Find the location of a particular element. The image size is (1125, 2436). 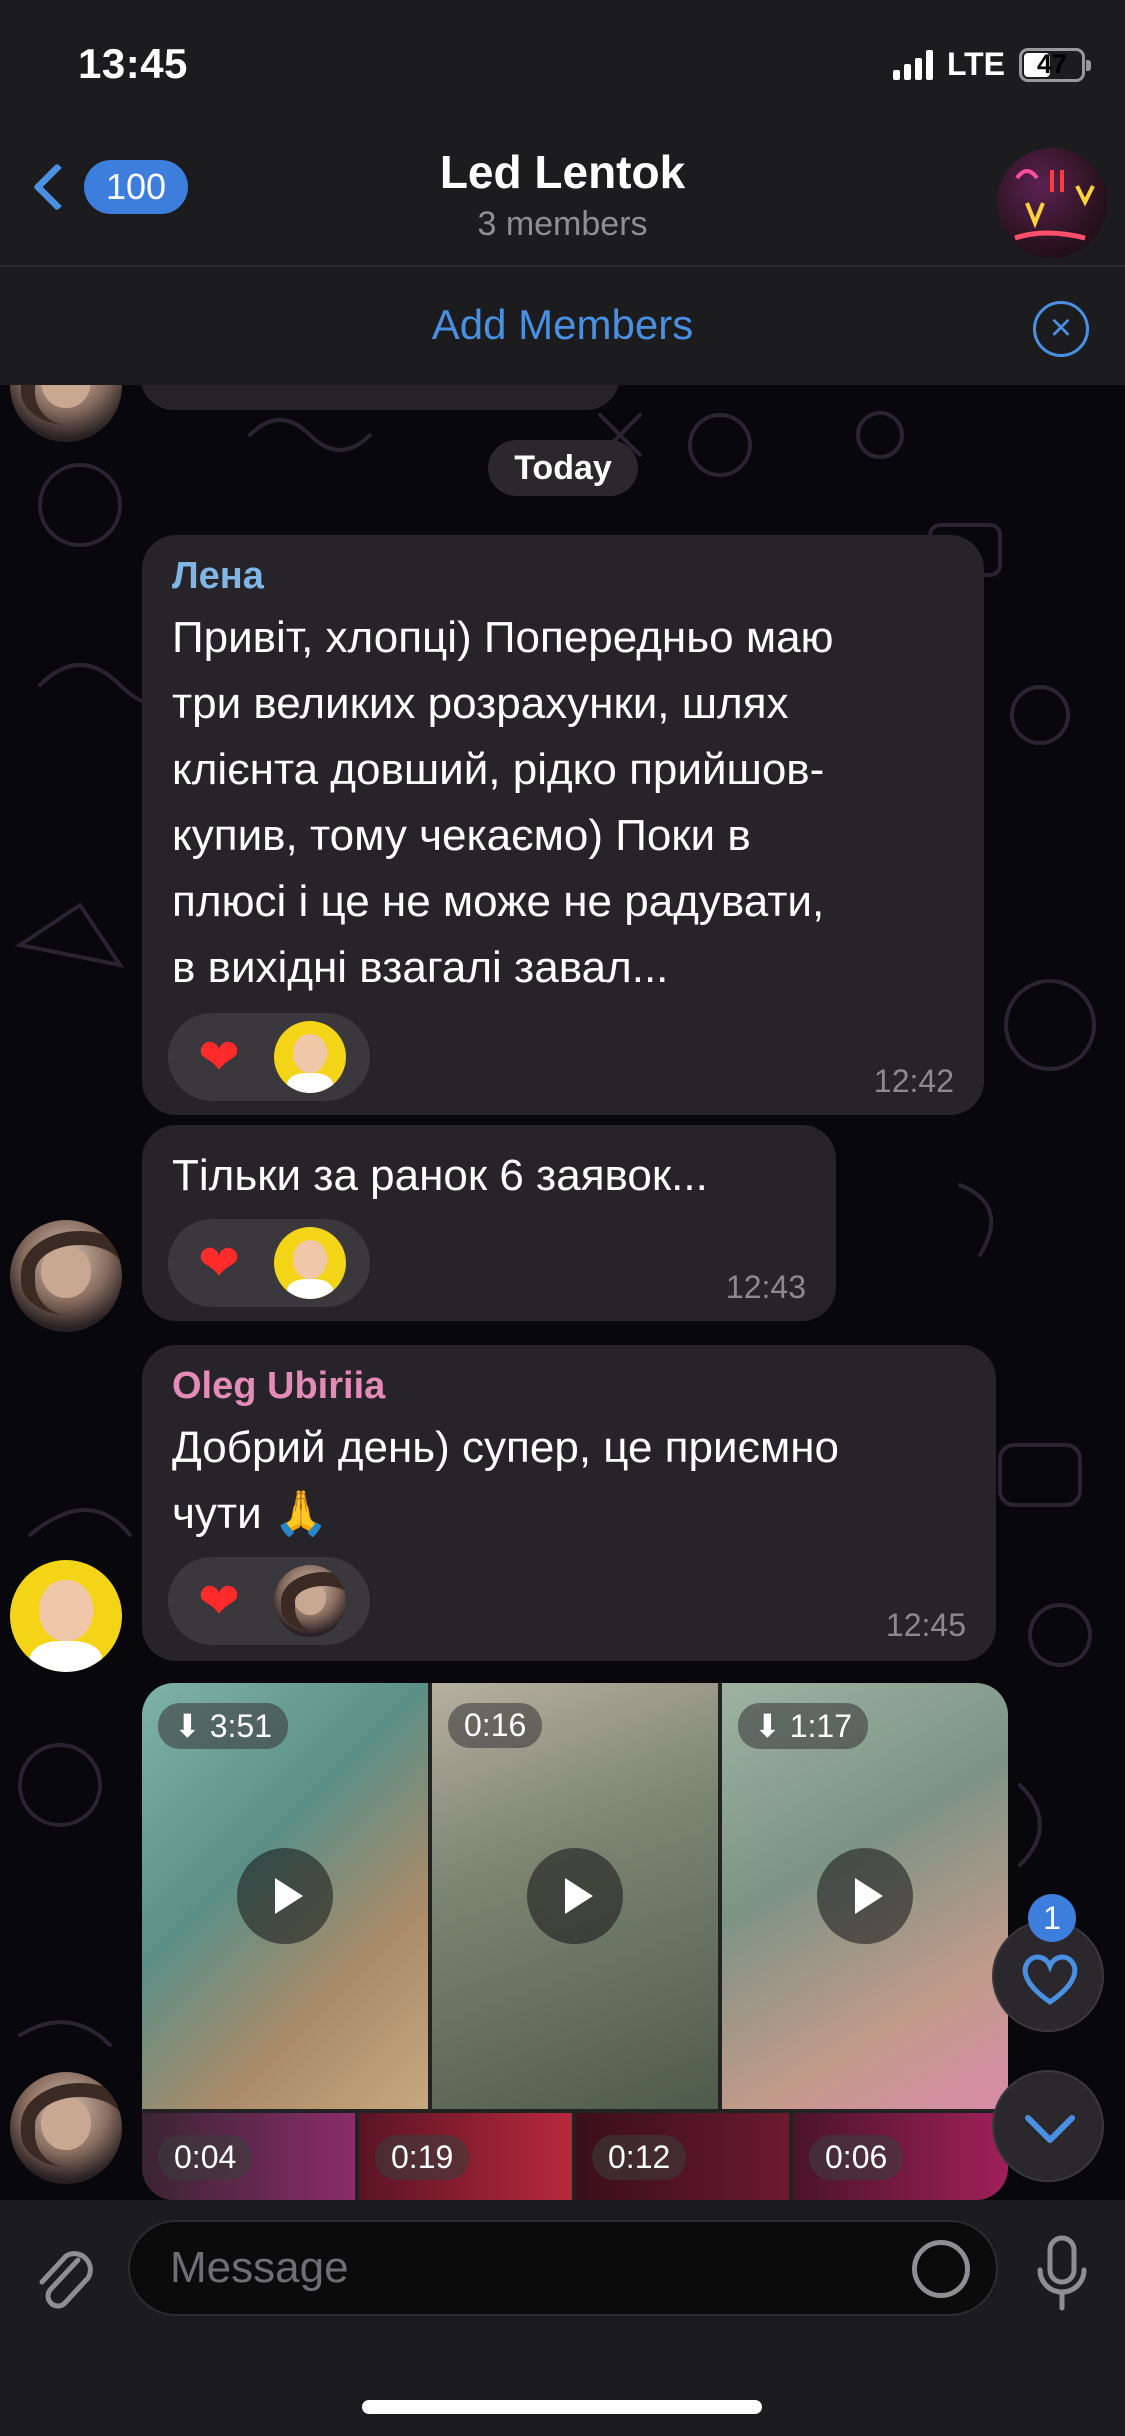

attach-button is located at coordinates (63, 2287).